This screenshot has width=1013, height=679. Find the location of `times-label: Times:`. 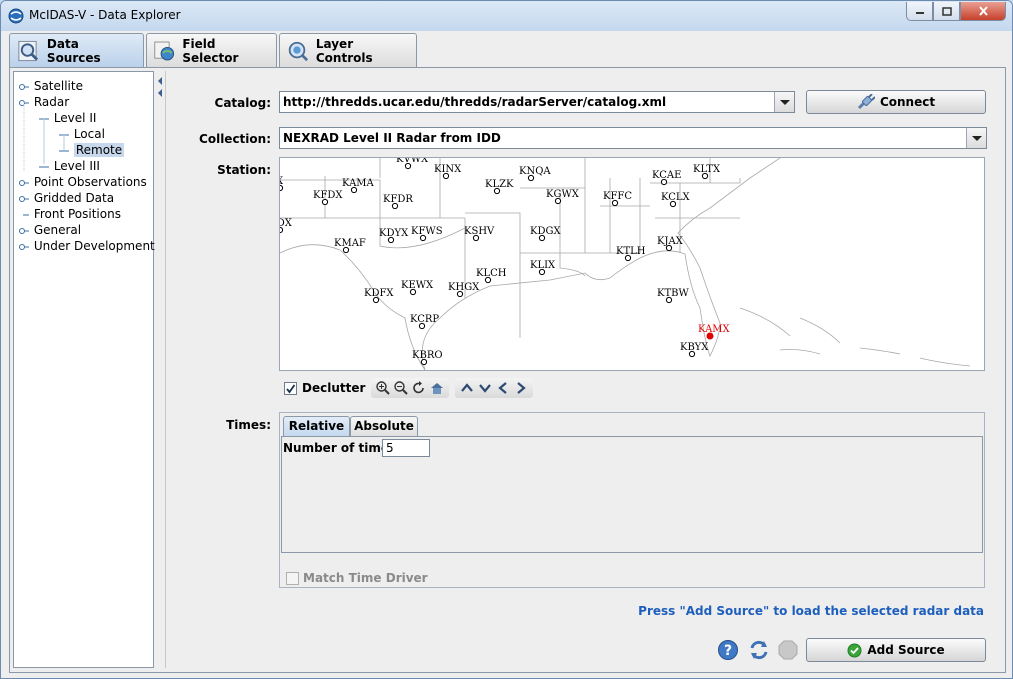

times-label: Times: is located at coordinates (248, 425).